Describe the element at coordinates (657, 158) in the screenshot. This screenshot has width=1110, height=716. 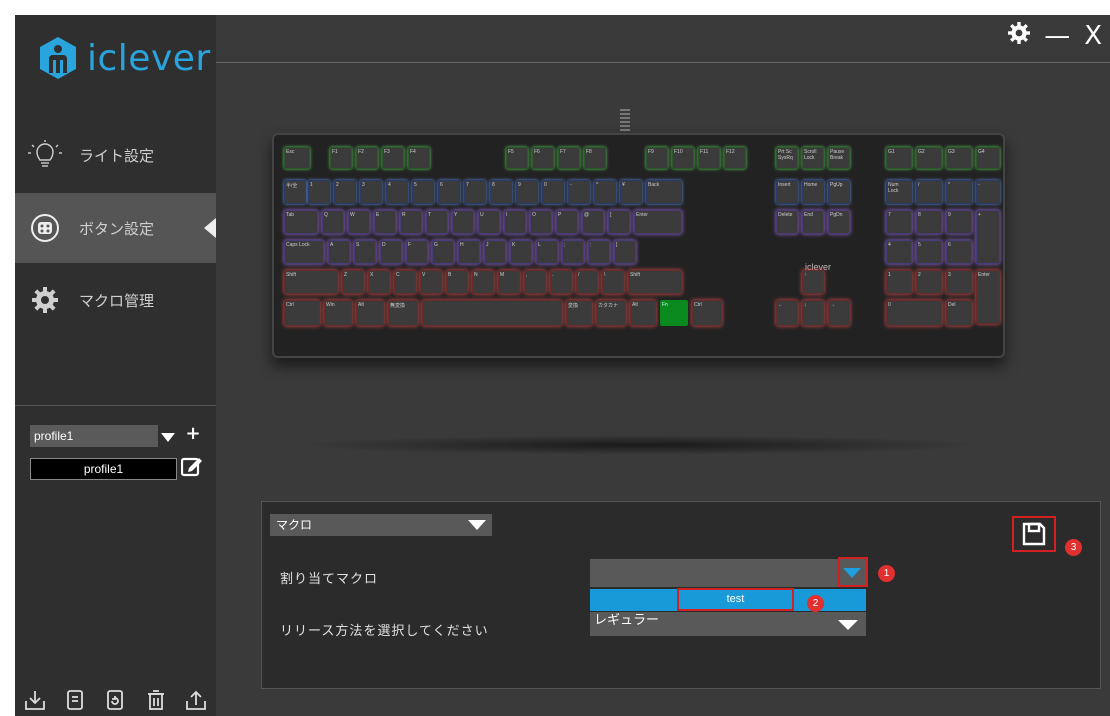
I see `keyboard-key: F9` at that location.